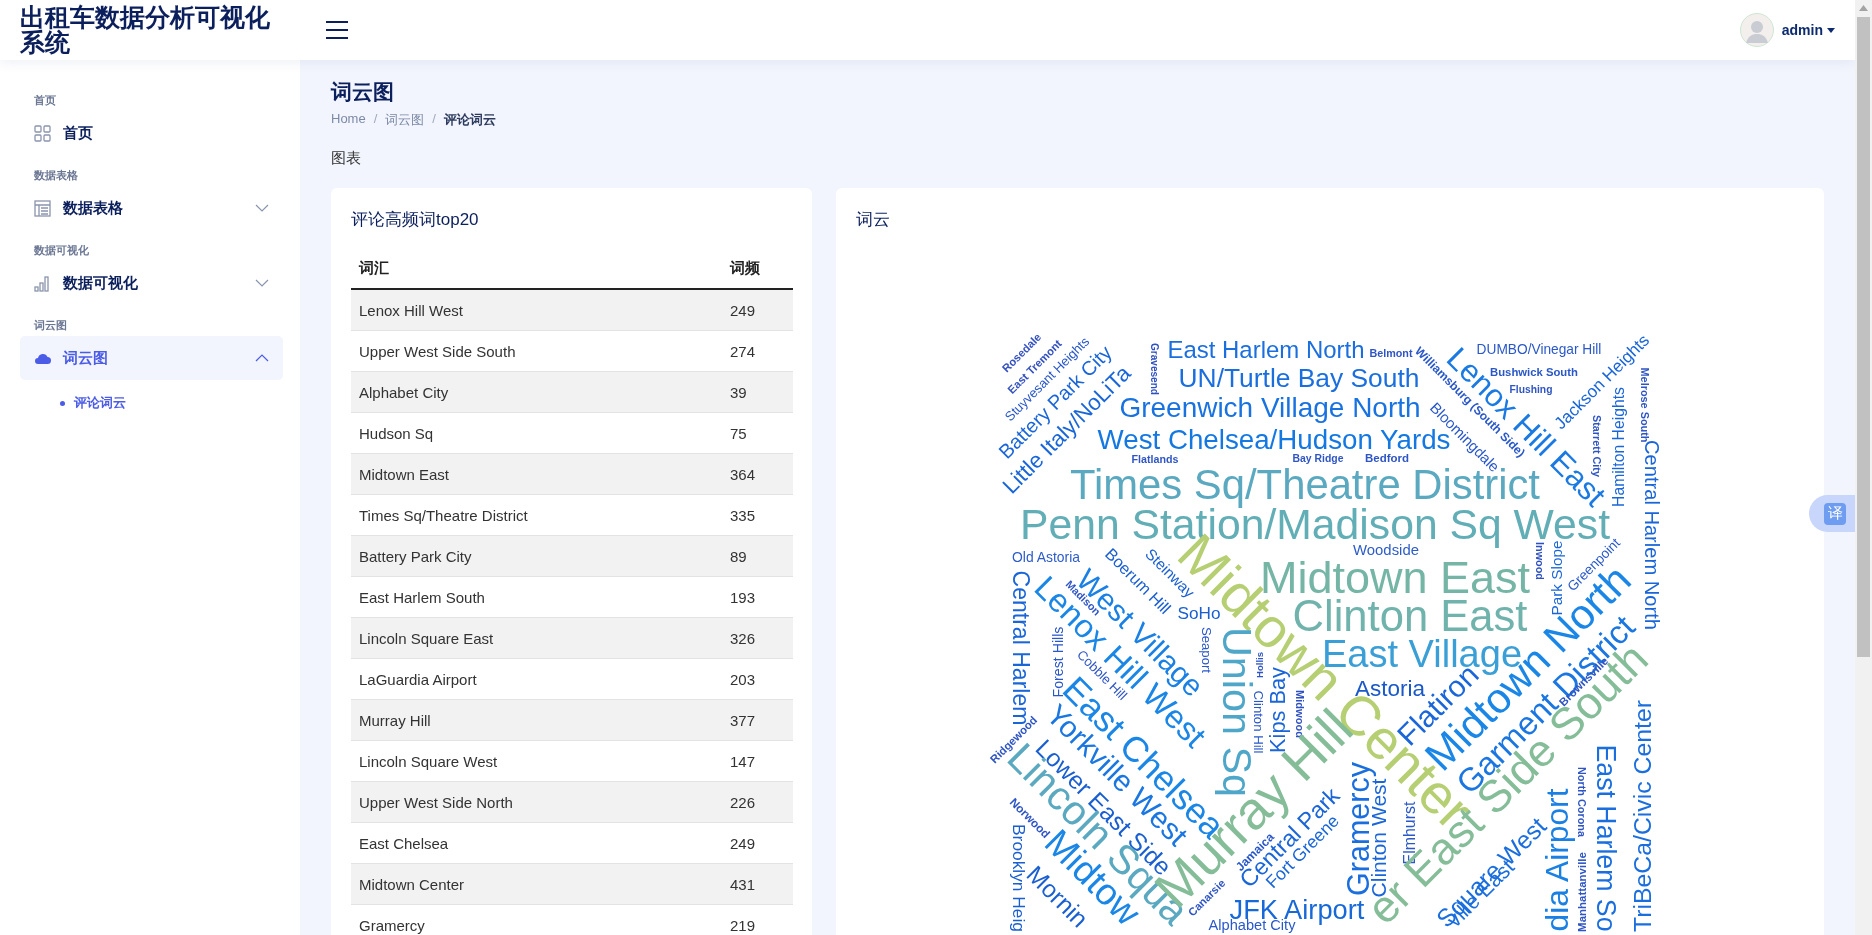 Image resolution: width=1872 pixels, height=935 pixels. I want to click on avatar-icon, so click(1756, 30).